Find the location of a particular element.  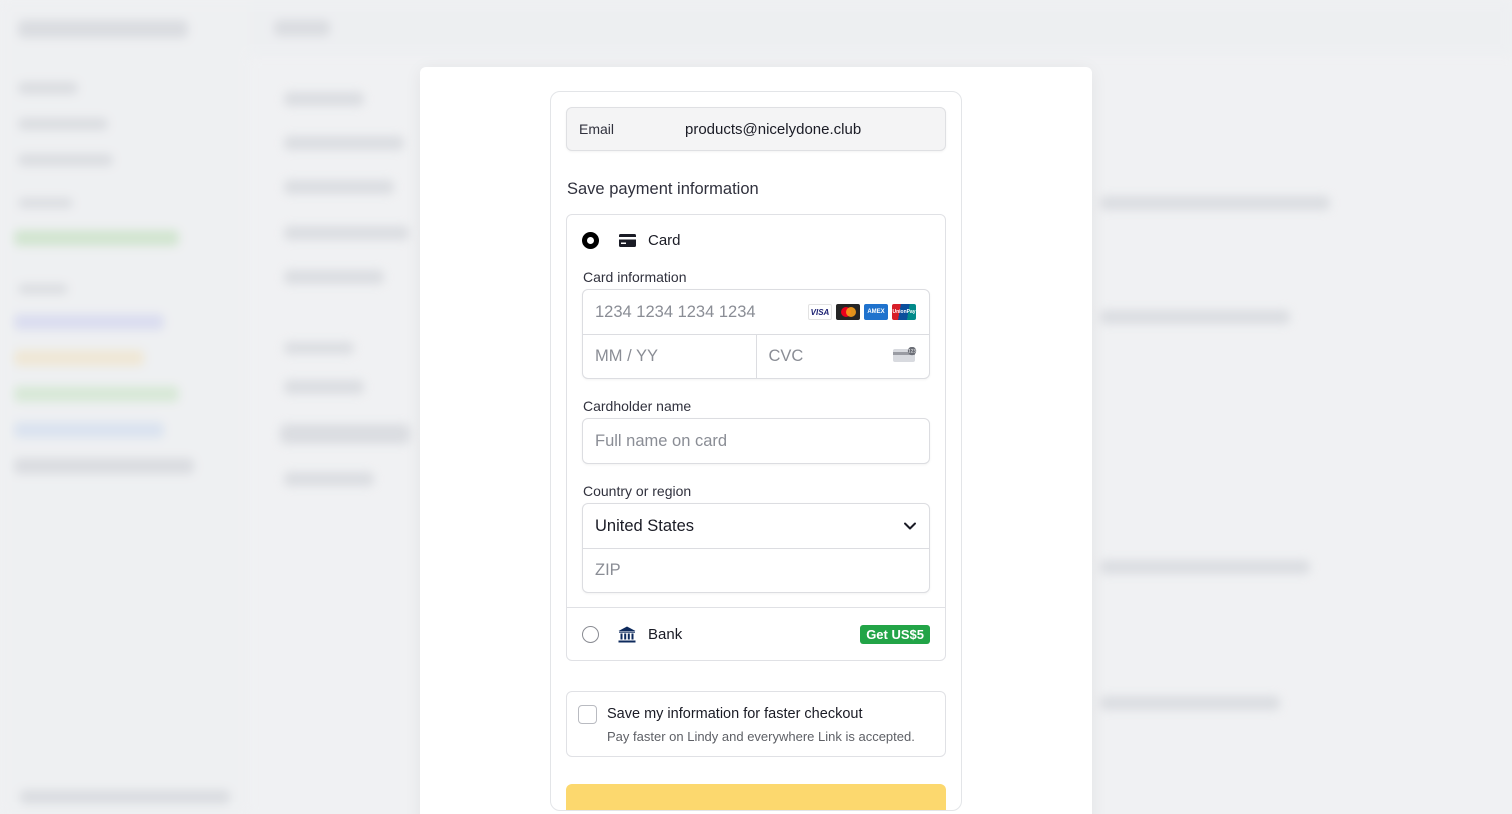

cardholder-label: Cardholder name is located at coordinates (637, 406).